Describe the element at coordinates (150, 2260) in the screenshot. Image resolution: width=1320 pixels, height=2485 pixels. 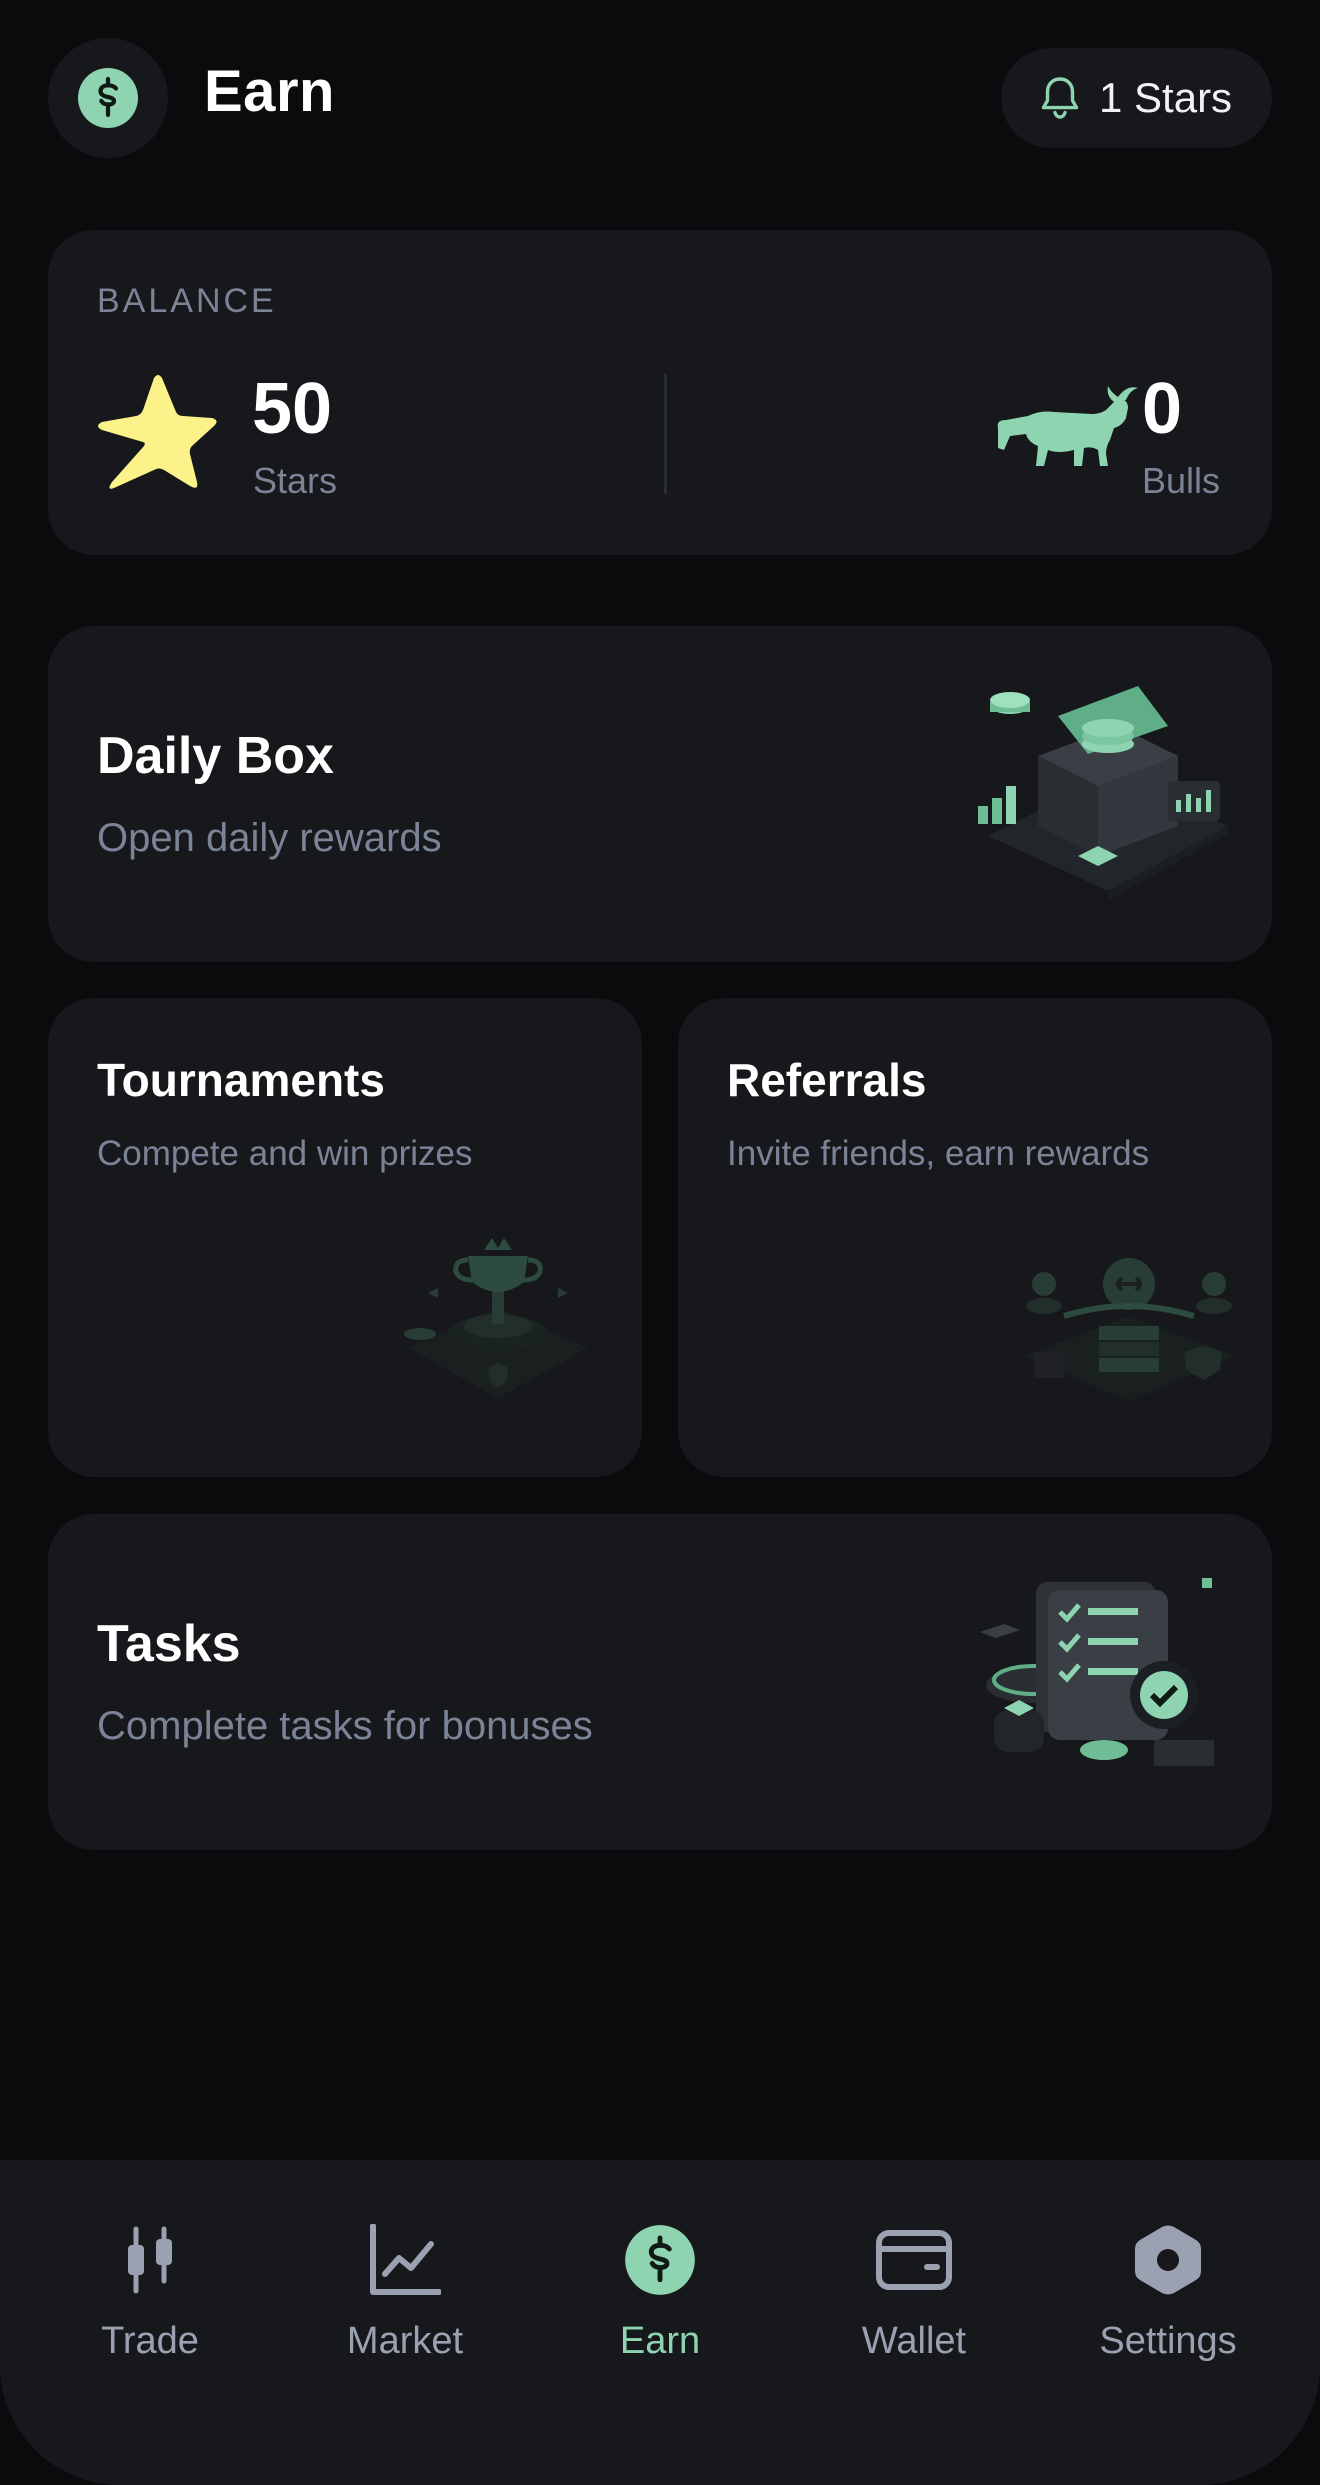
I see `candlestick-icon` at that location.